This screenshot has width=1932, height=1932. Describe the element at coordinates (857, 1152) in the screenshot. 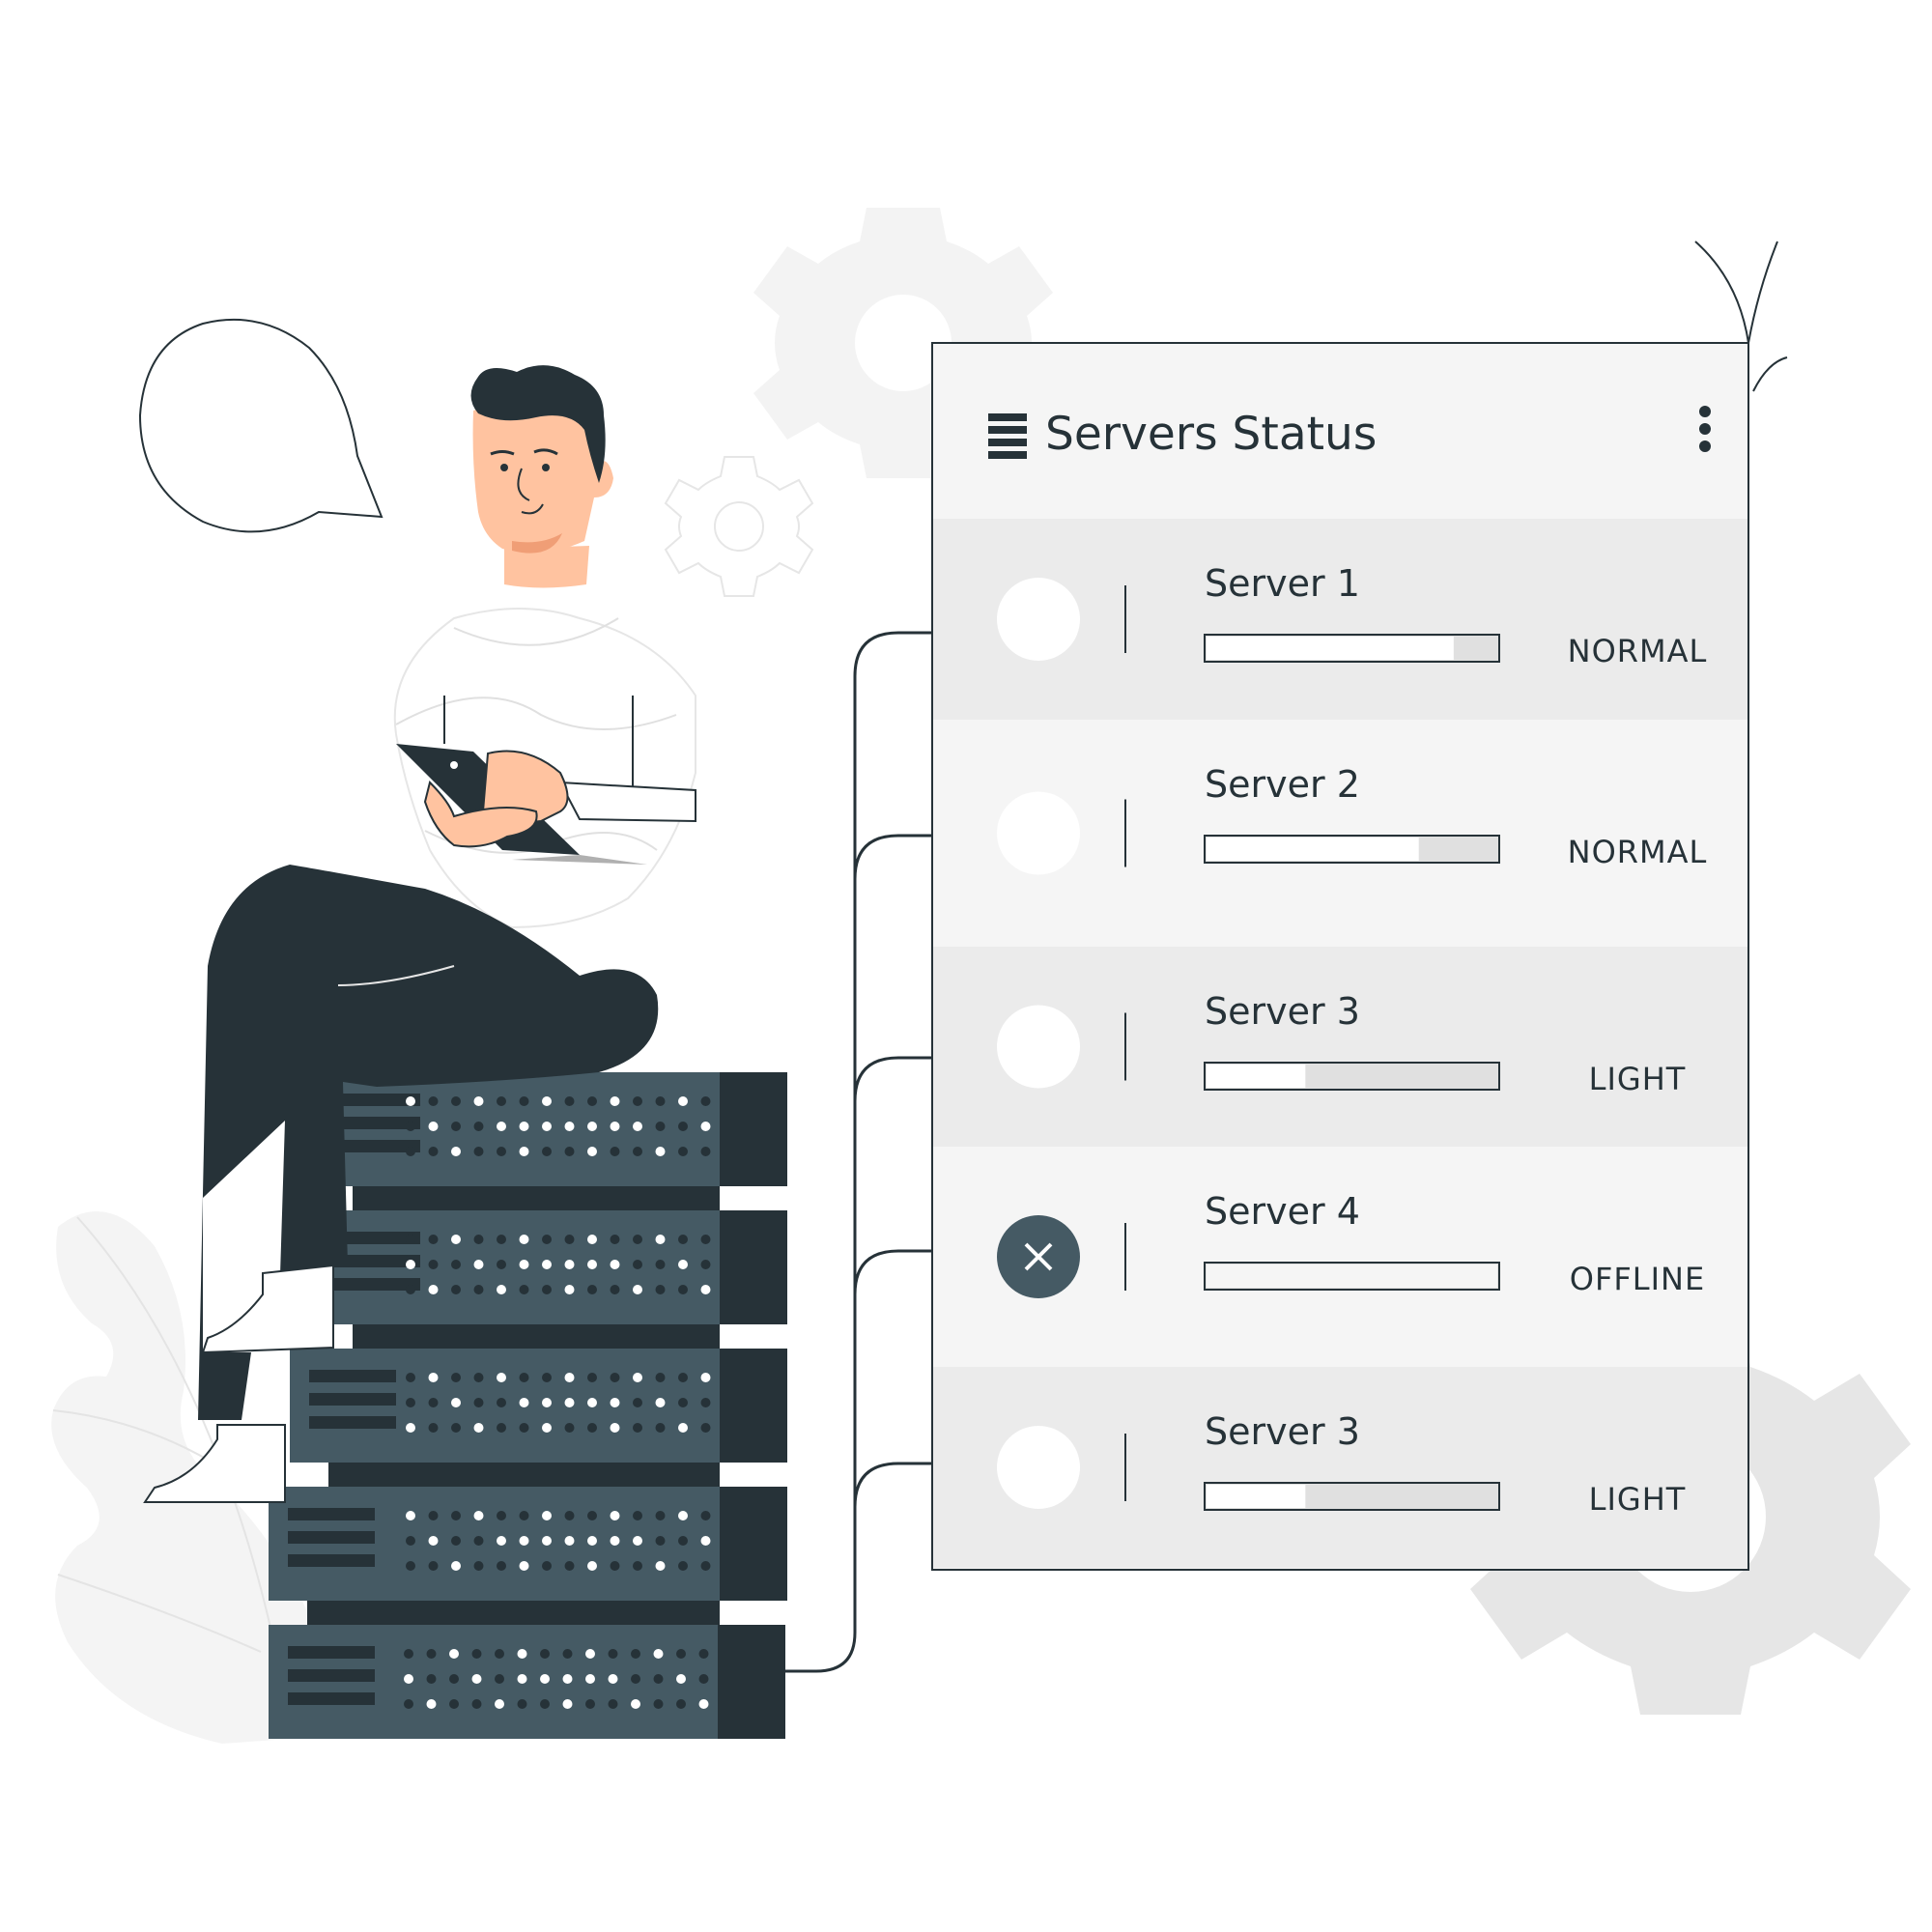

I see `connector-lines` at that location.